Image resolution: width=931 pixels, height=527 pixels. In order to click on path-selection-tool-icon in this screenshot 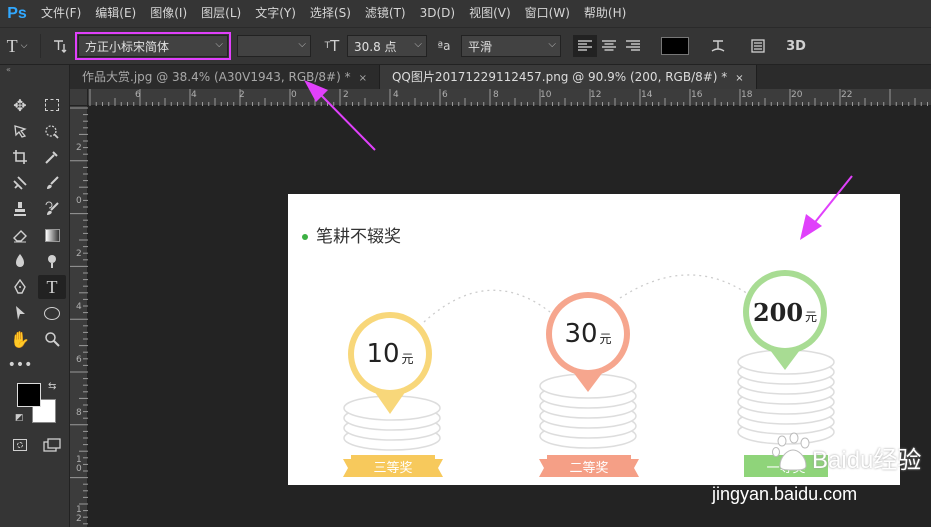, I will do `click(20, 313)`.